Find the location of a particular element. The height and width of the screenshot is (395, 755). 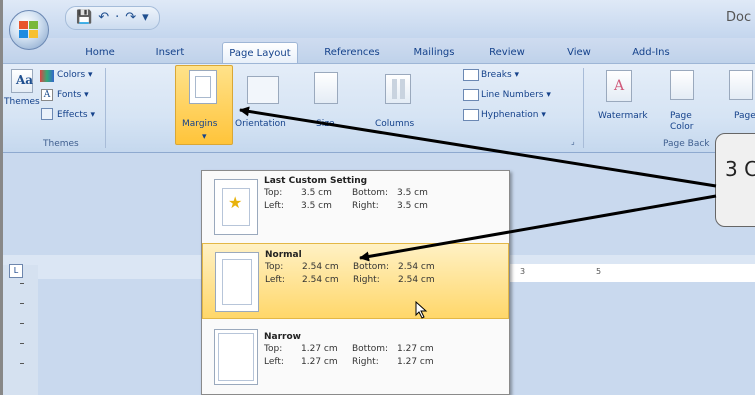

option-name: Normal is located at coordinates (283, 255).